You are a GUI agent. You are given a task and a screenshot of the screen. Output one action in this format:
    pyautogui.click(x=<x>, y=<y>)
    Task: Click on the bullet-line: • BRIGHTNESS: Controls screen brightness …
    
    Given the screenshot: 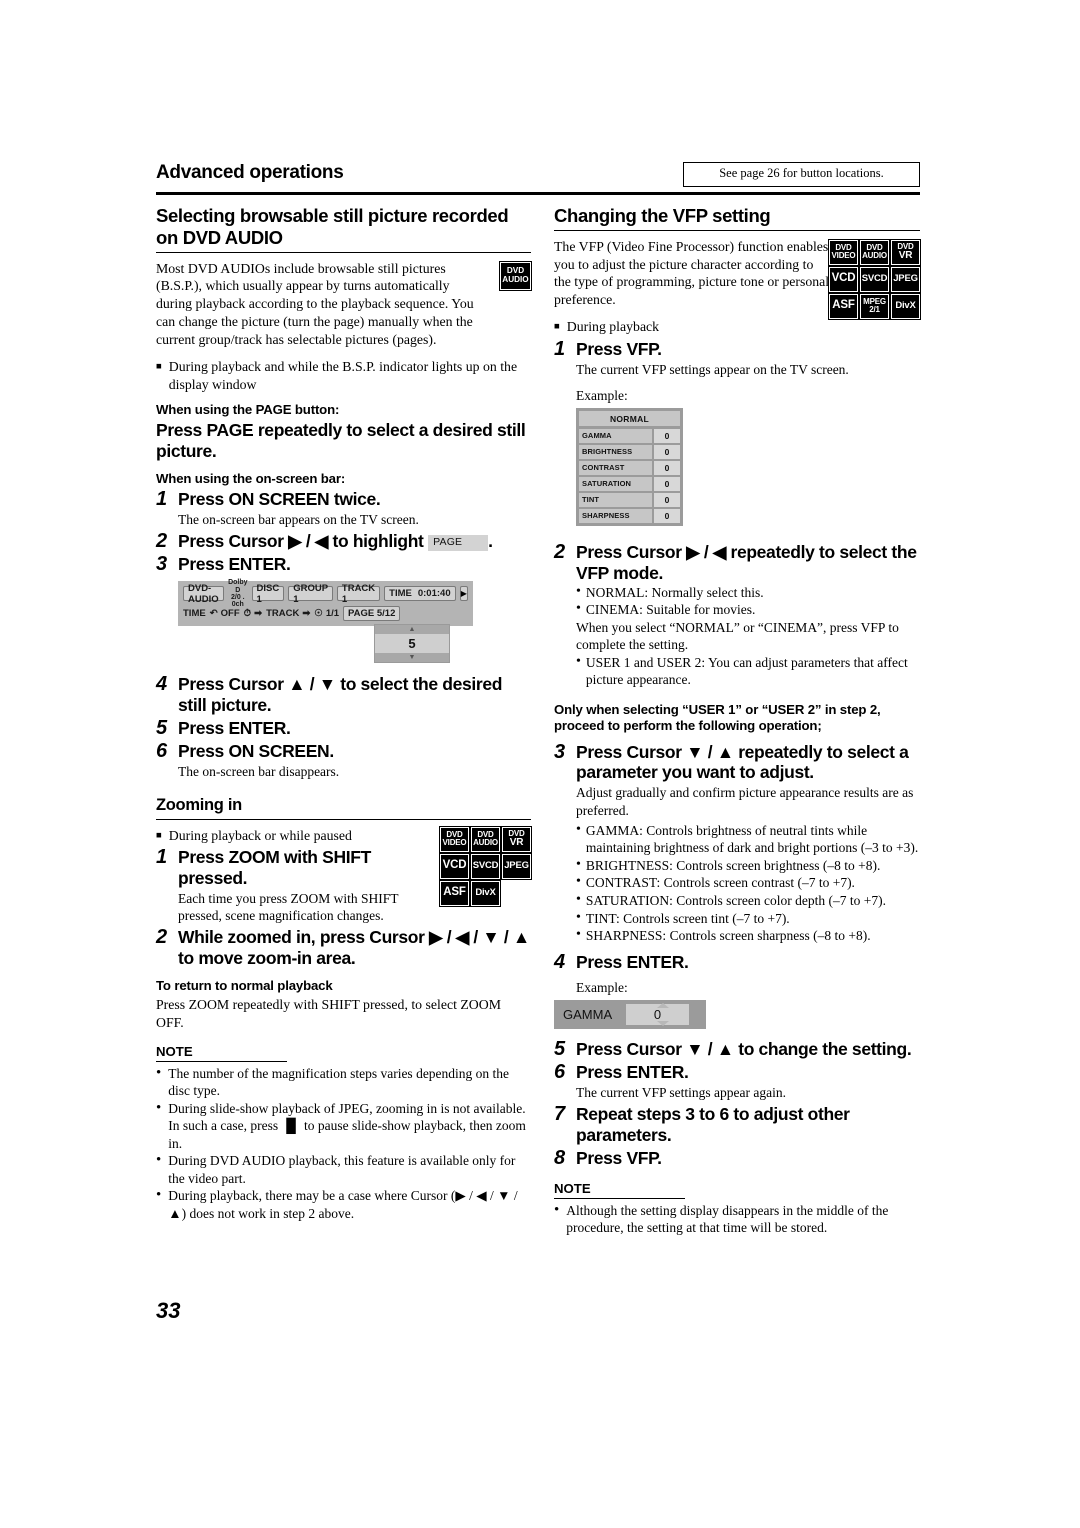 What is the action you would take?
    pyautogui.click(x=728, y=864)
    